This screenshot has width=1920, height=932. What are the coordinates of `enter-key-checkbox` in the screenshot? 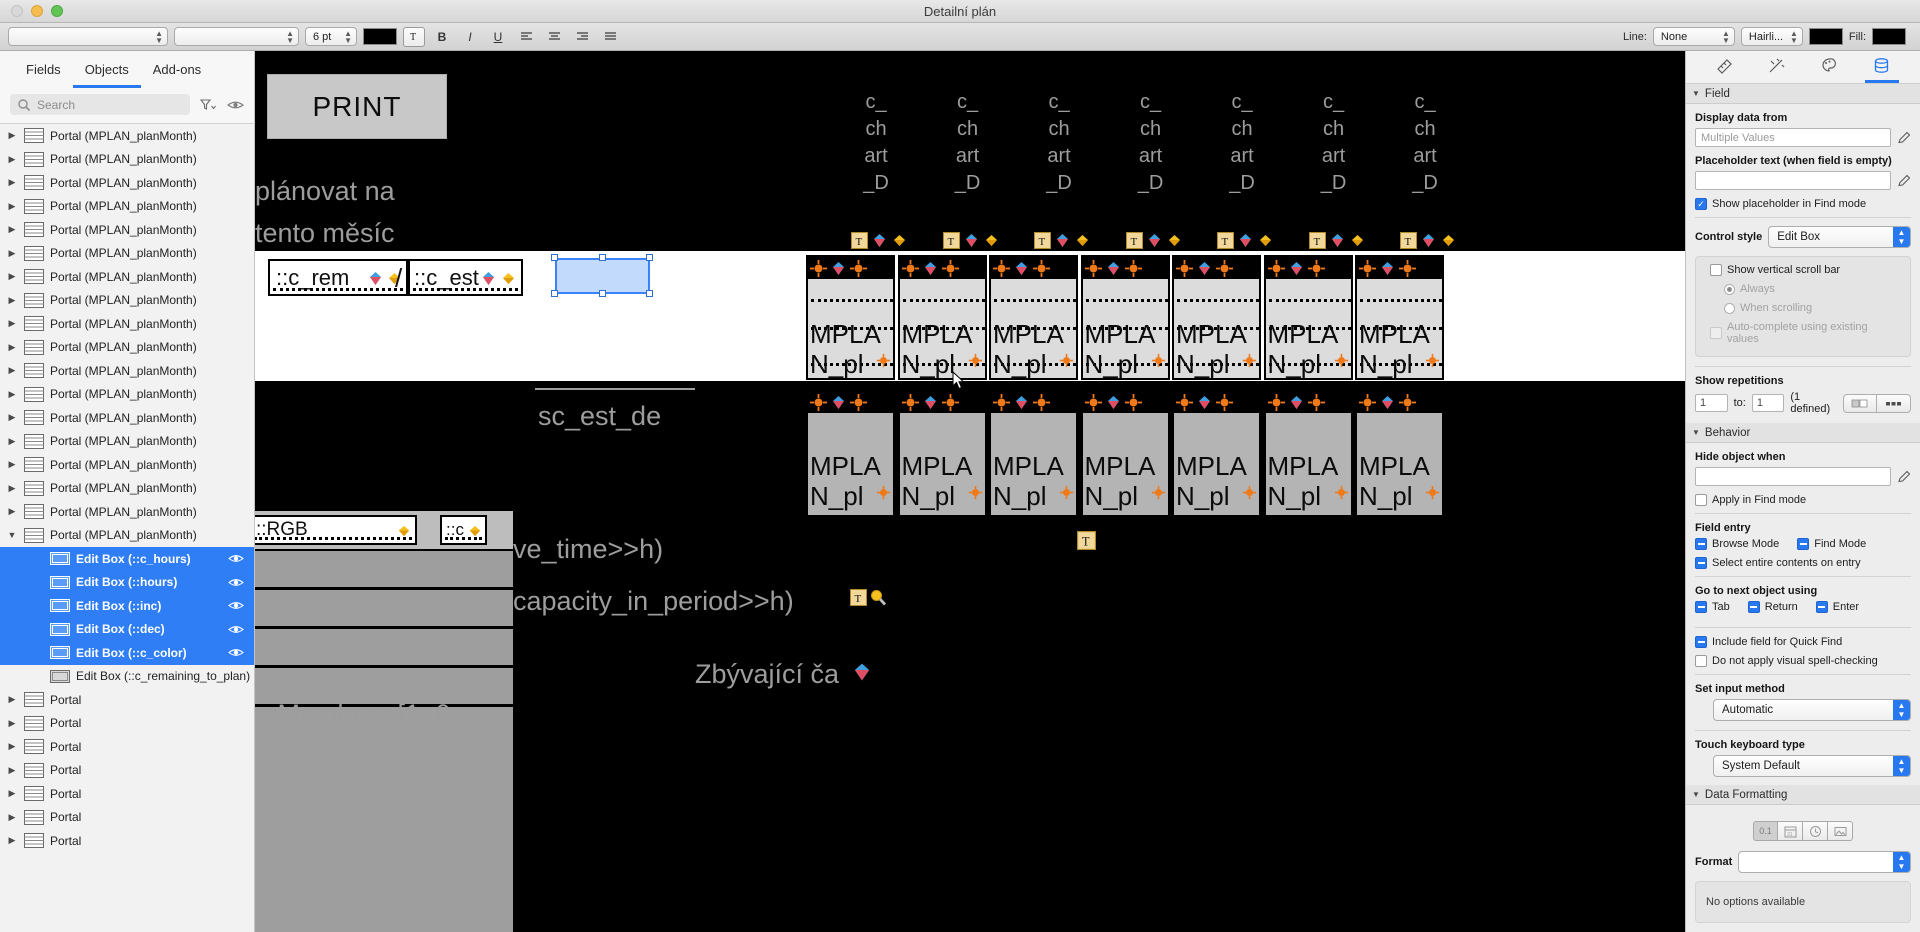 It's located at (1821, 607).